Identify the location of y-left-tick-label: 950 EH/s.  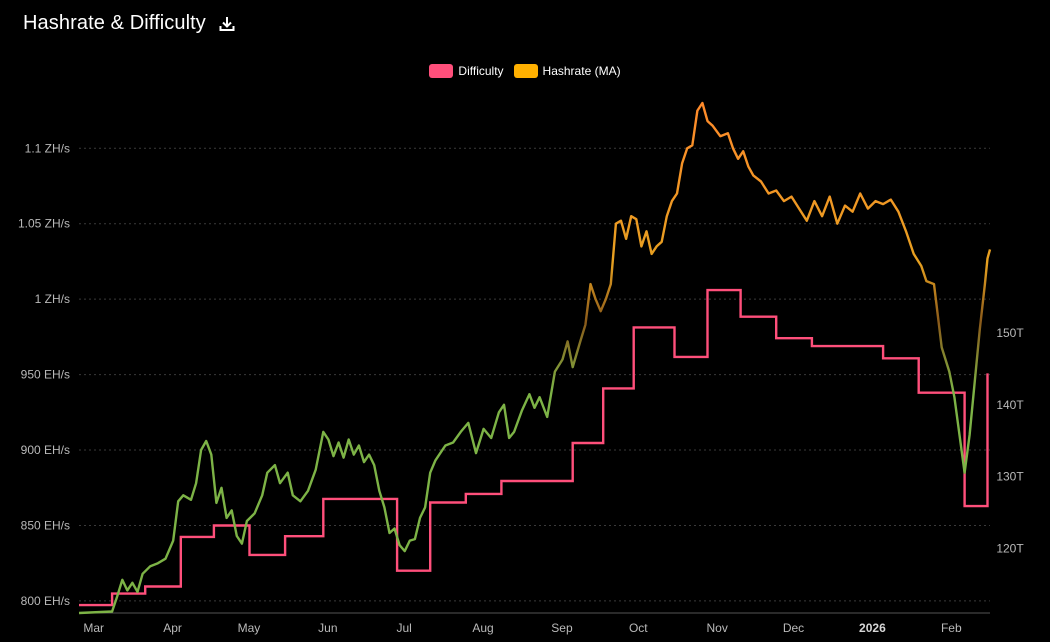
(45, 375).